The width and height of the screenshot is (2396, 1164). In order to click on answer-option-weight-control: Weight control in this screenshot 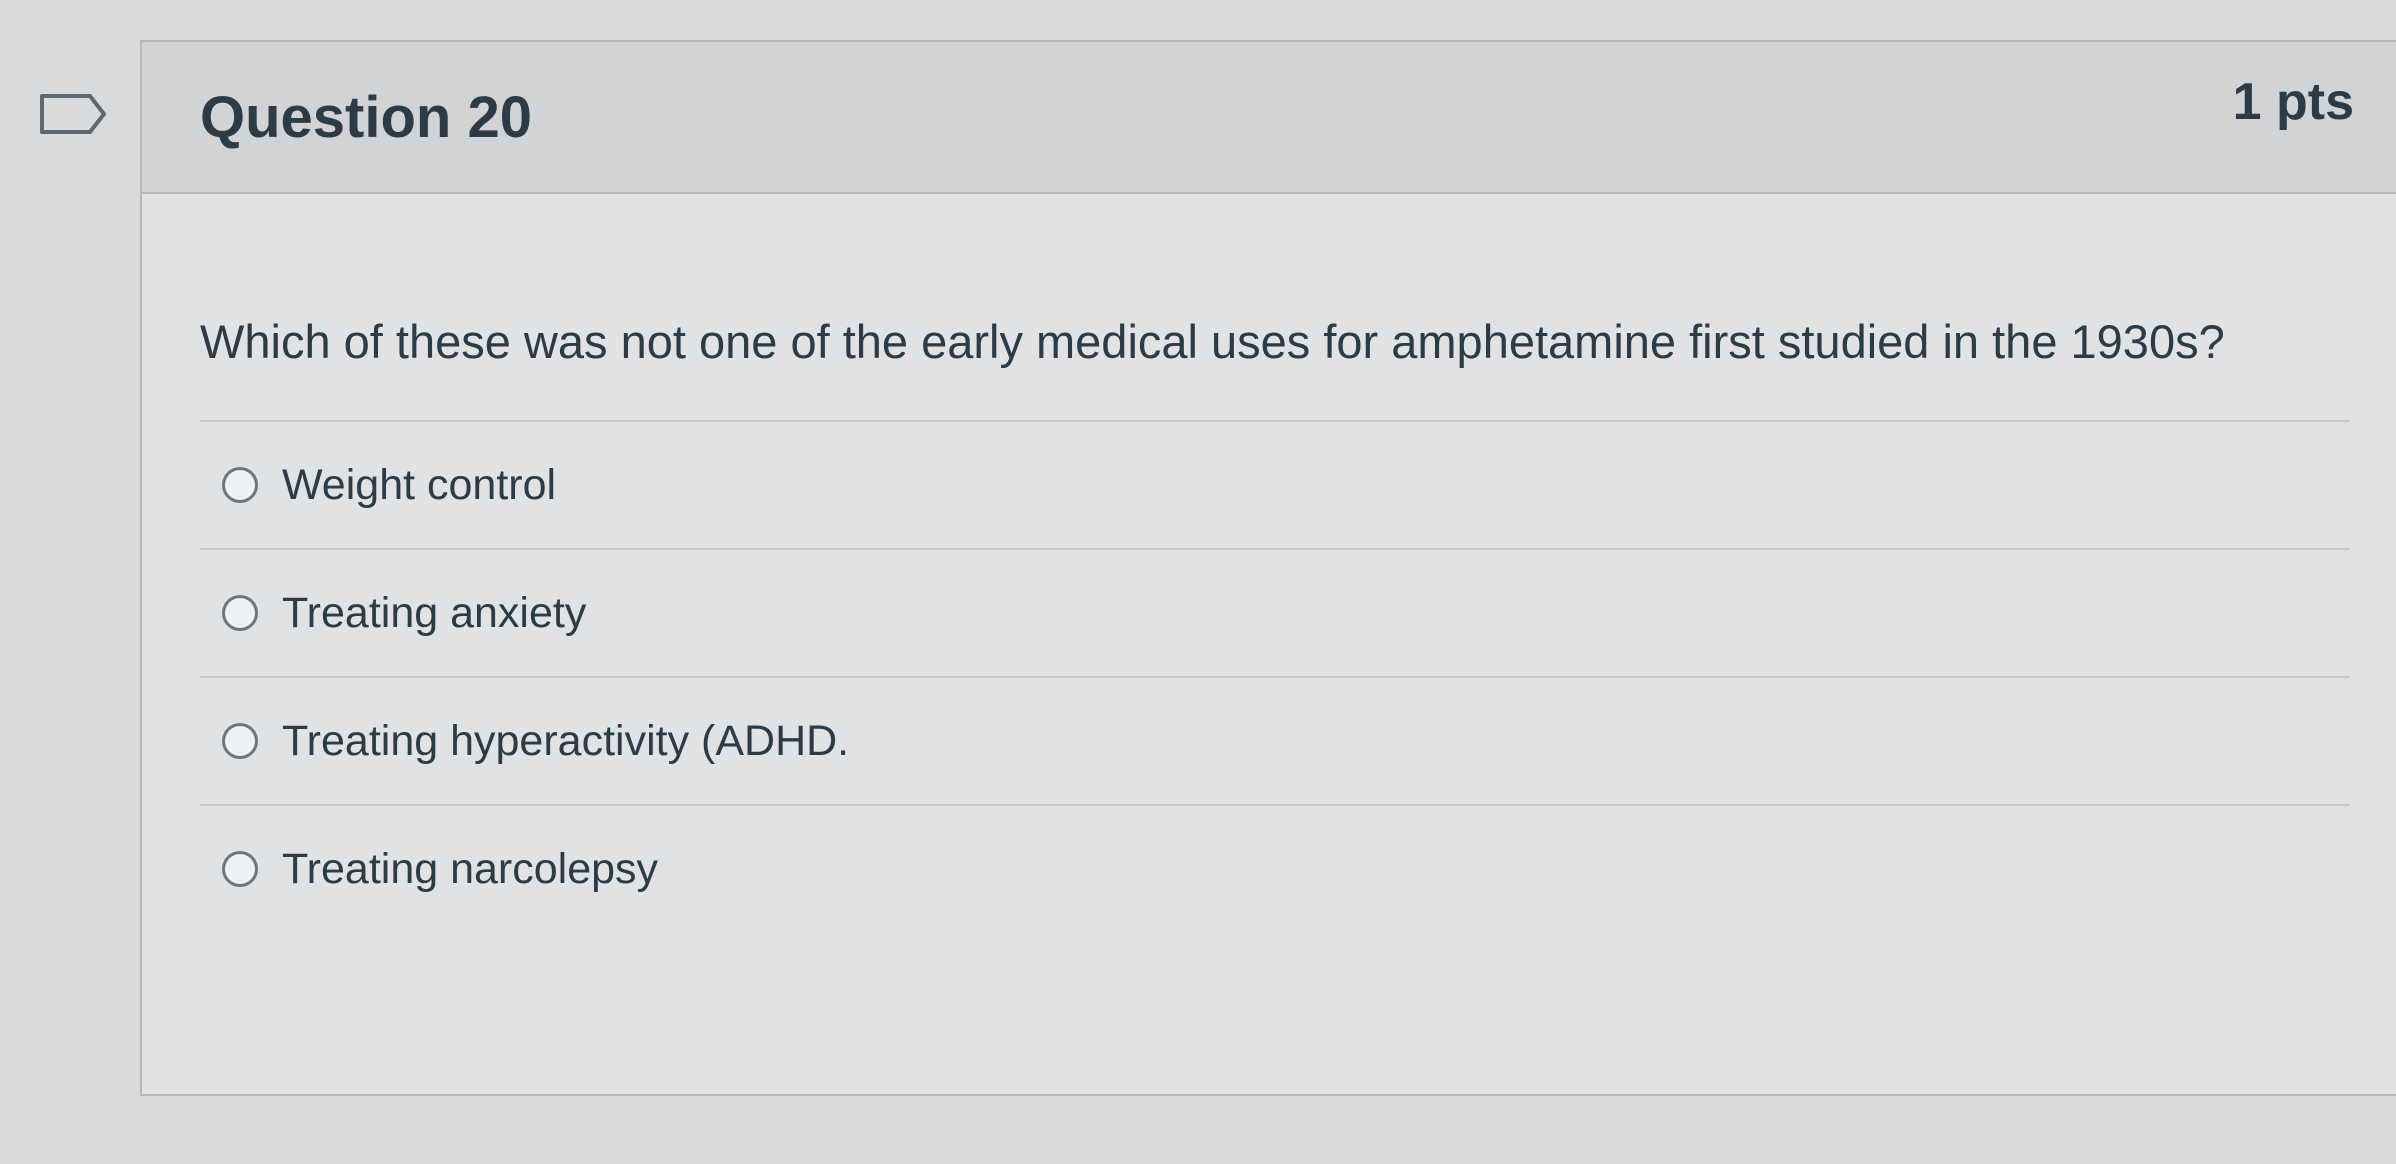, I will do `click(1275, 486)`.